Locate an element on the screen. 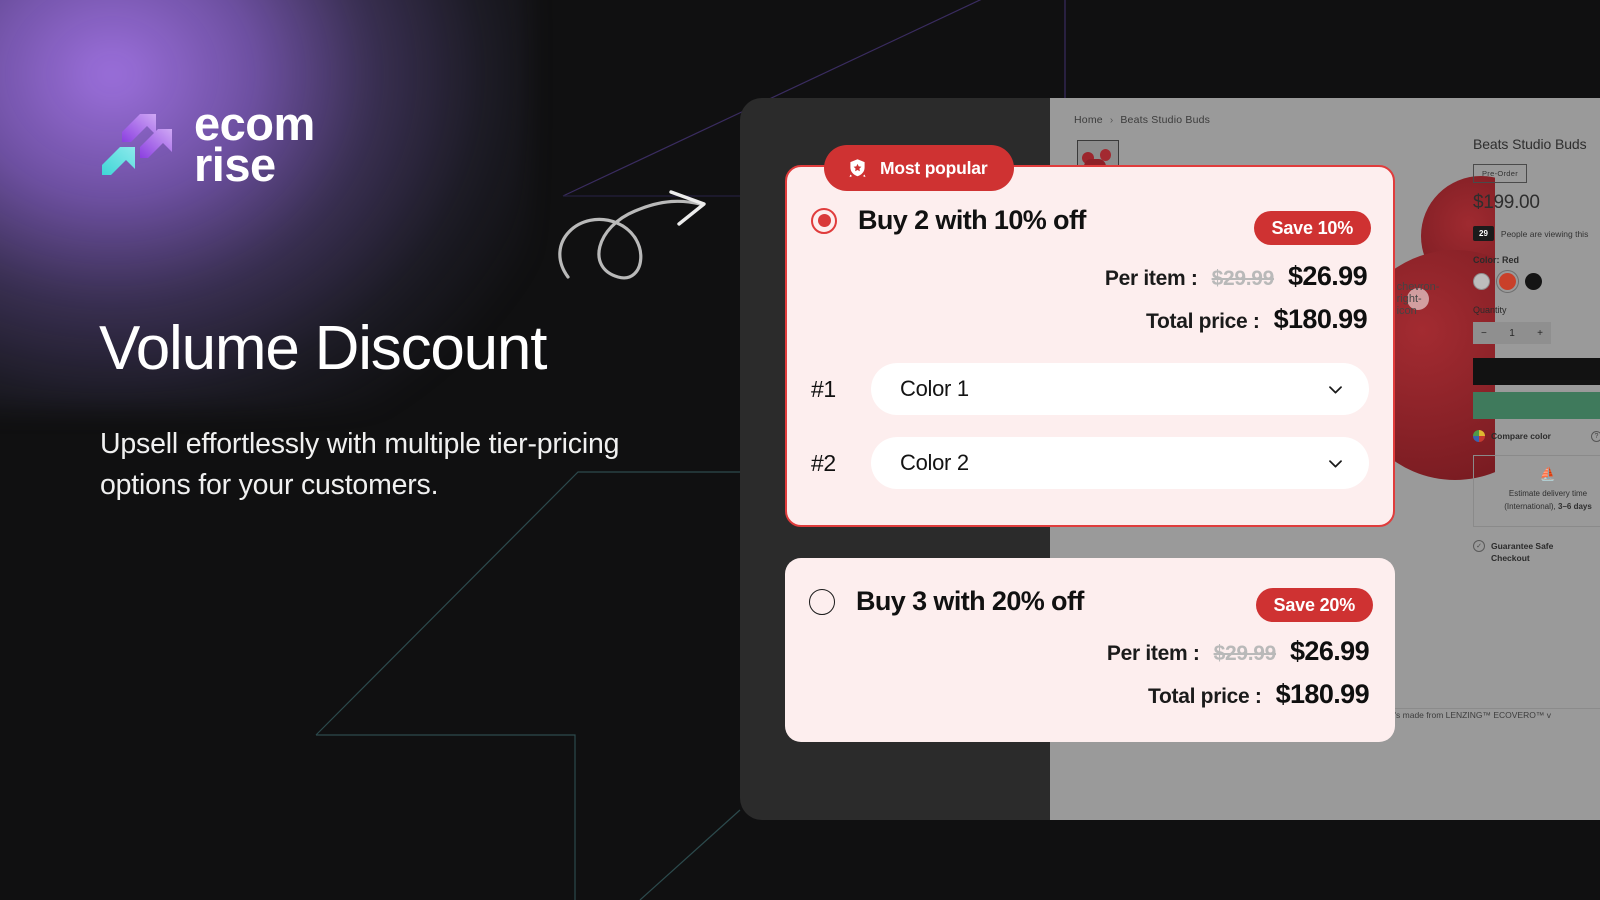 This screenshot has height=900, width=1600. product-price: $199.00 is located at coordinates (1506, 202).